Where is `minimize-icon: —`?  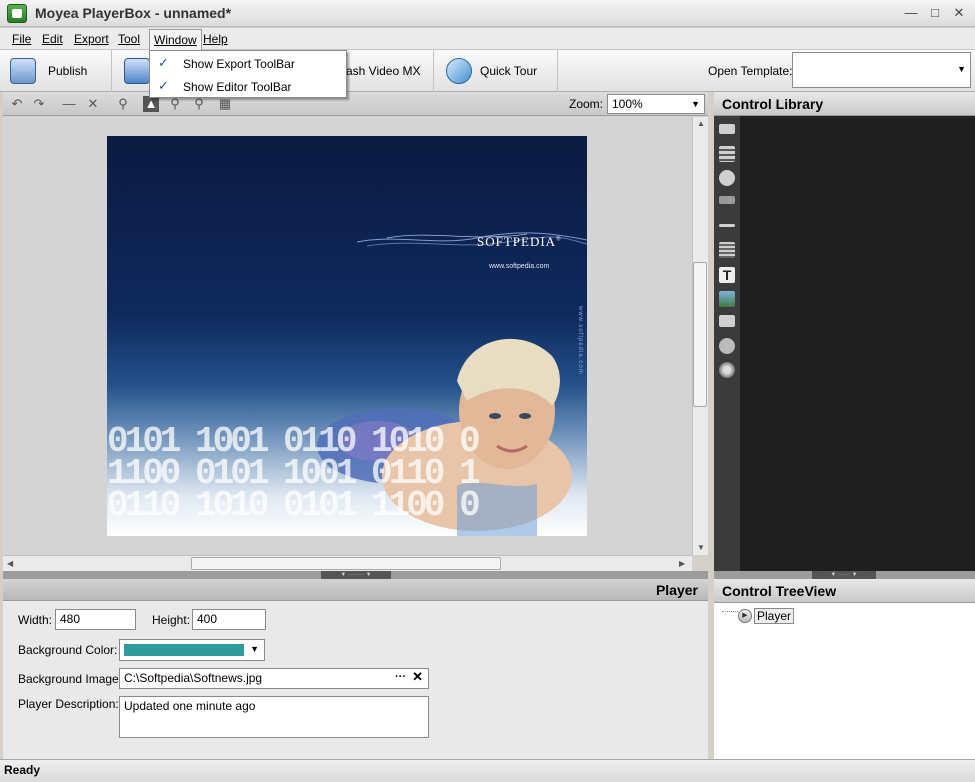
minimize-icon: — is located at coordinates (911, 13).